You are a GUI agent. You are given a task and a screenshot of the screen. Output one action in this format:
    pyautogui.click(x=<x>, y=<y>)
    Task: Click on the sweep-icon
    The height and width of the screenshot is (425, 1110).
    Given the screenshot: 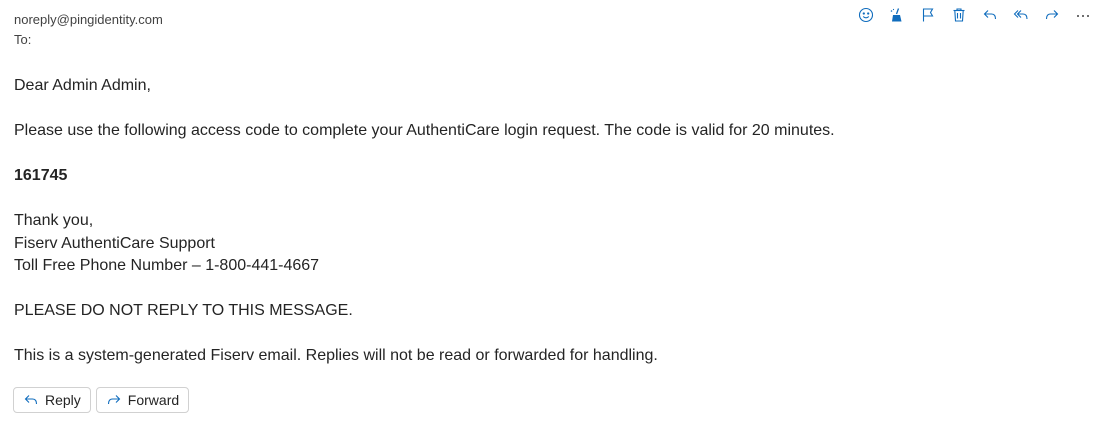 What is the action you would take?
    pyautogui.click(x=895, y=15)
    